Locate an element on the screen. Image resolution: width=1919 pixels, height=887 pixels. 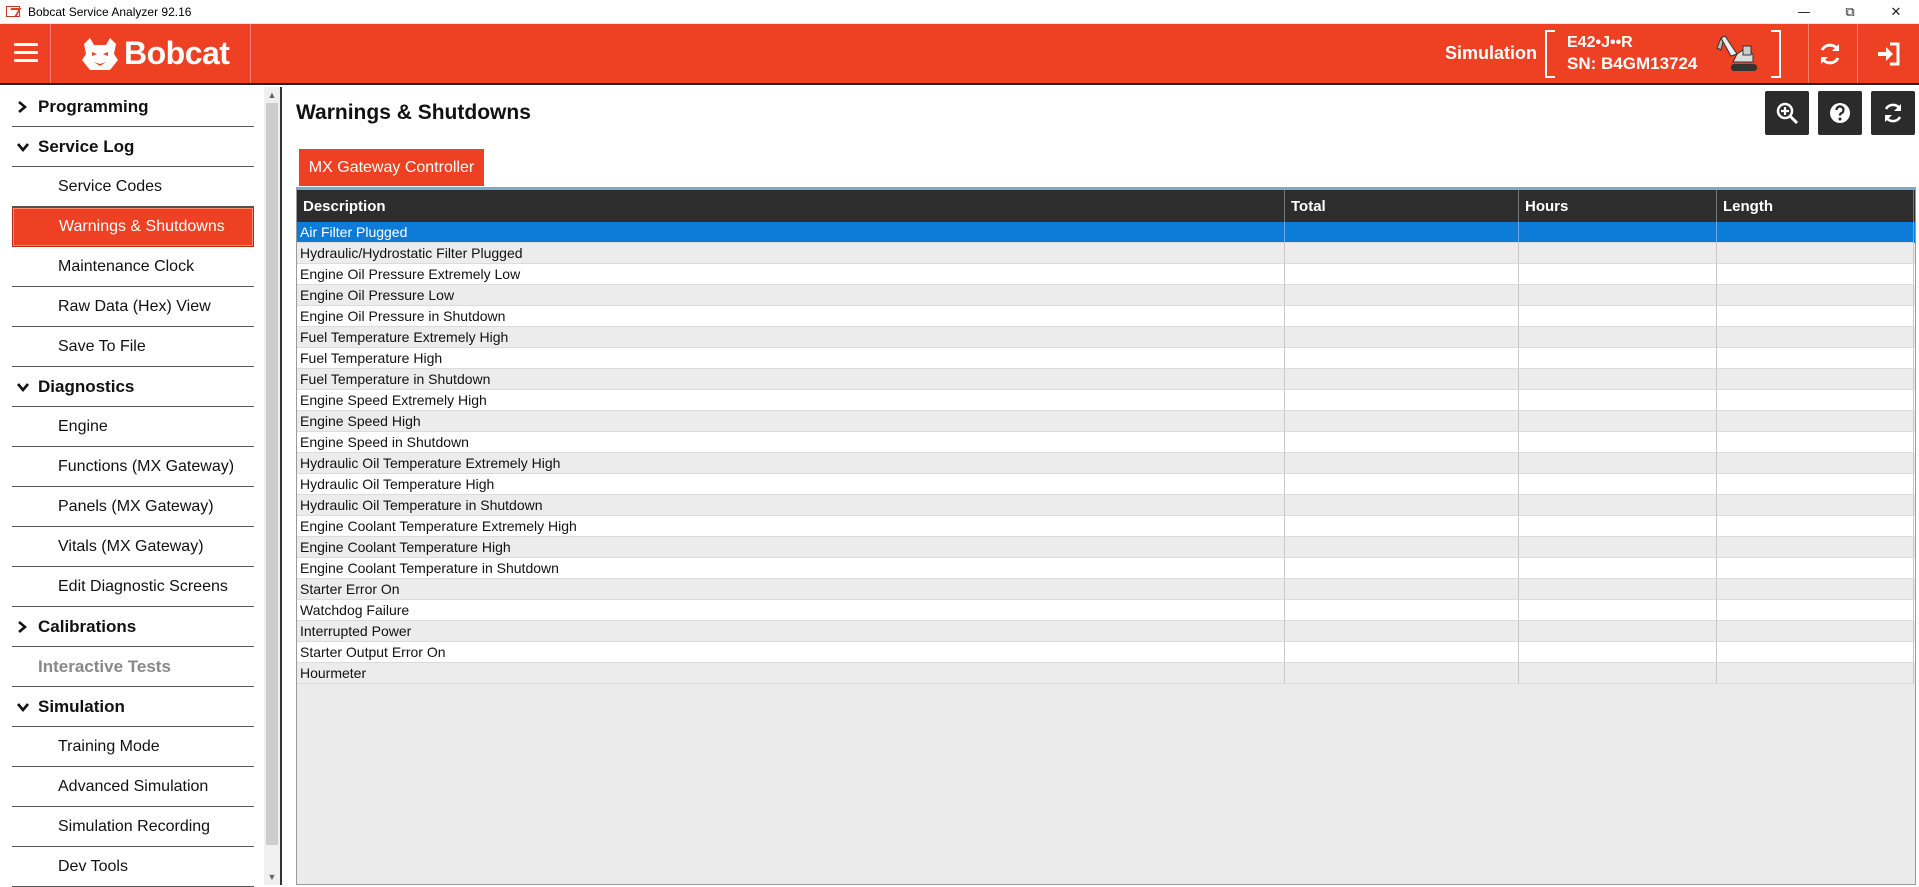
table-header: Description Total Hours Length is located at coordinates (1106, 206).